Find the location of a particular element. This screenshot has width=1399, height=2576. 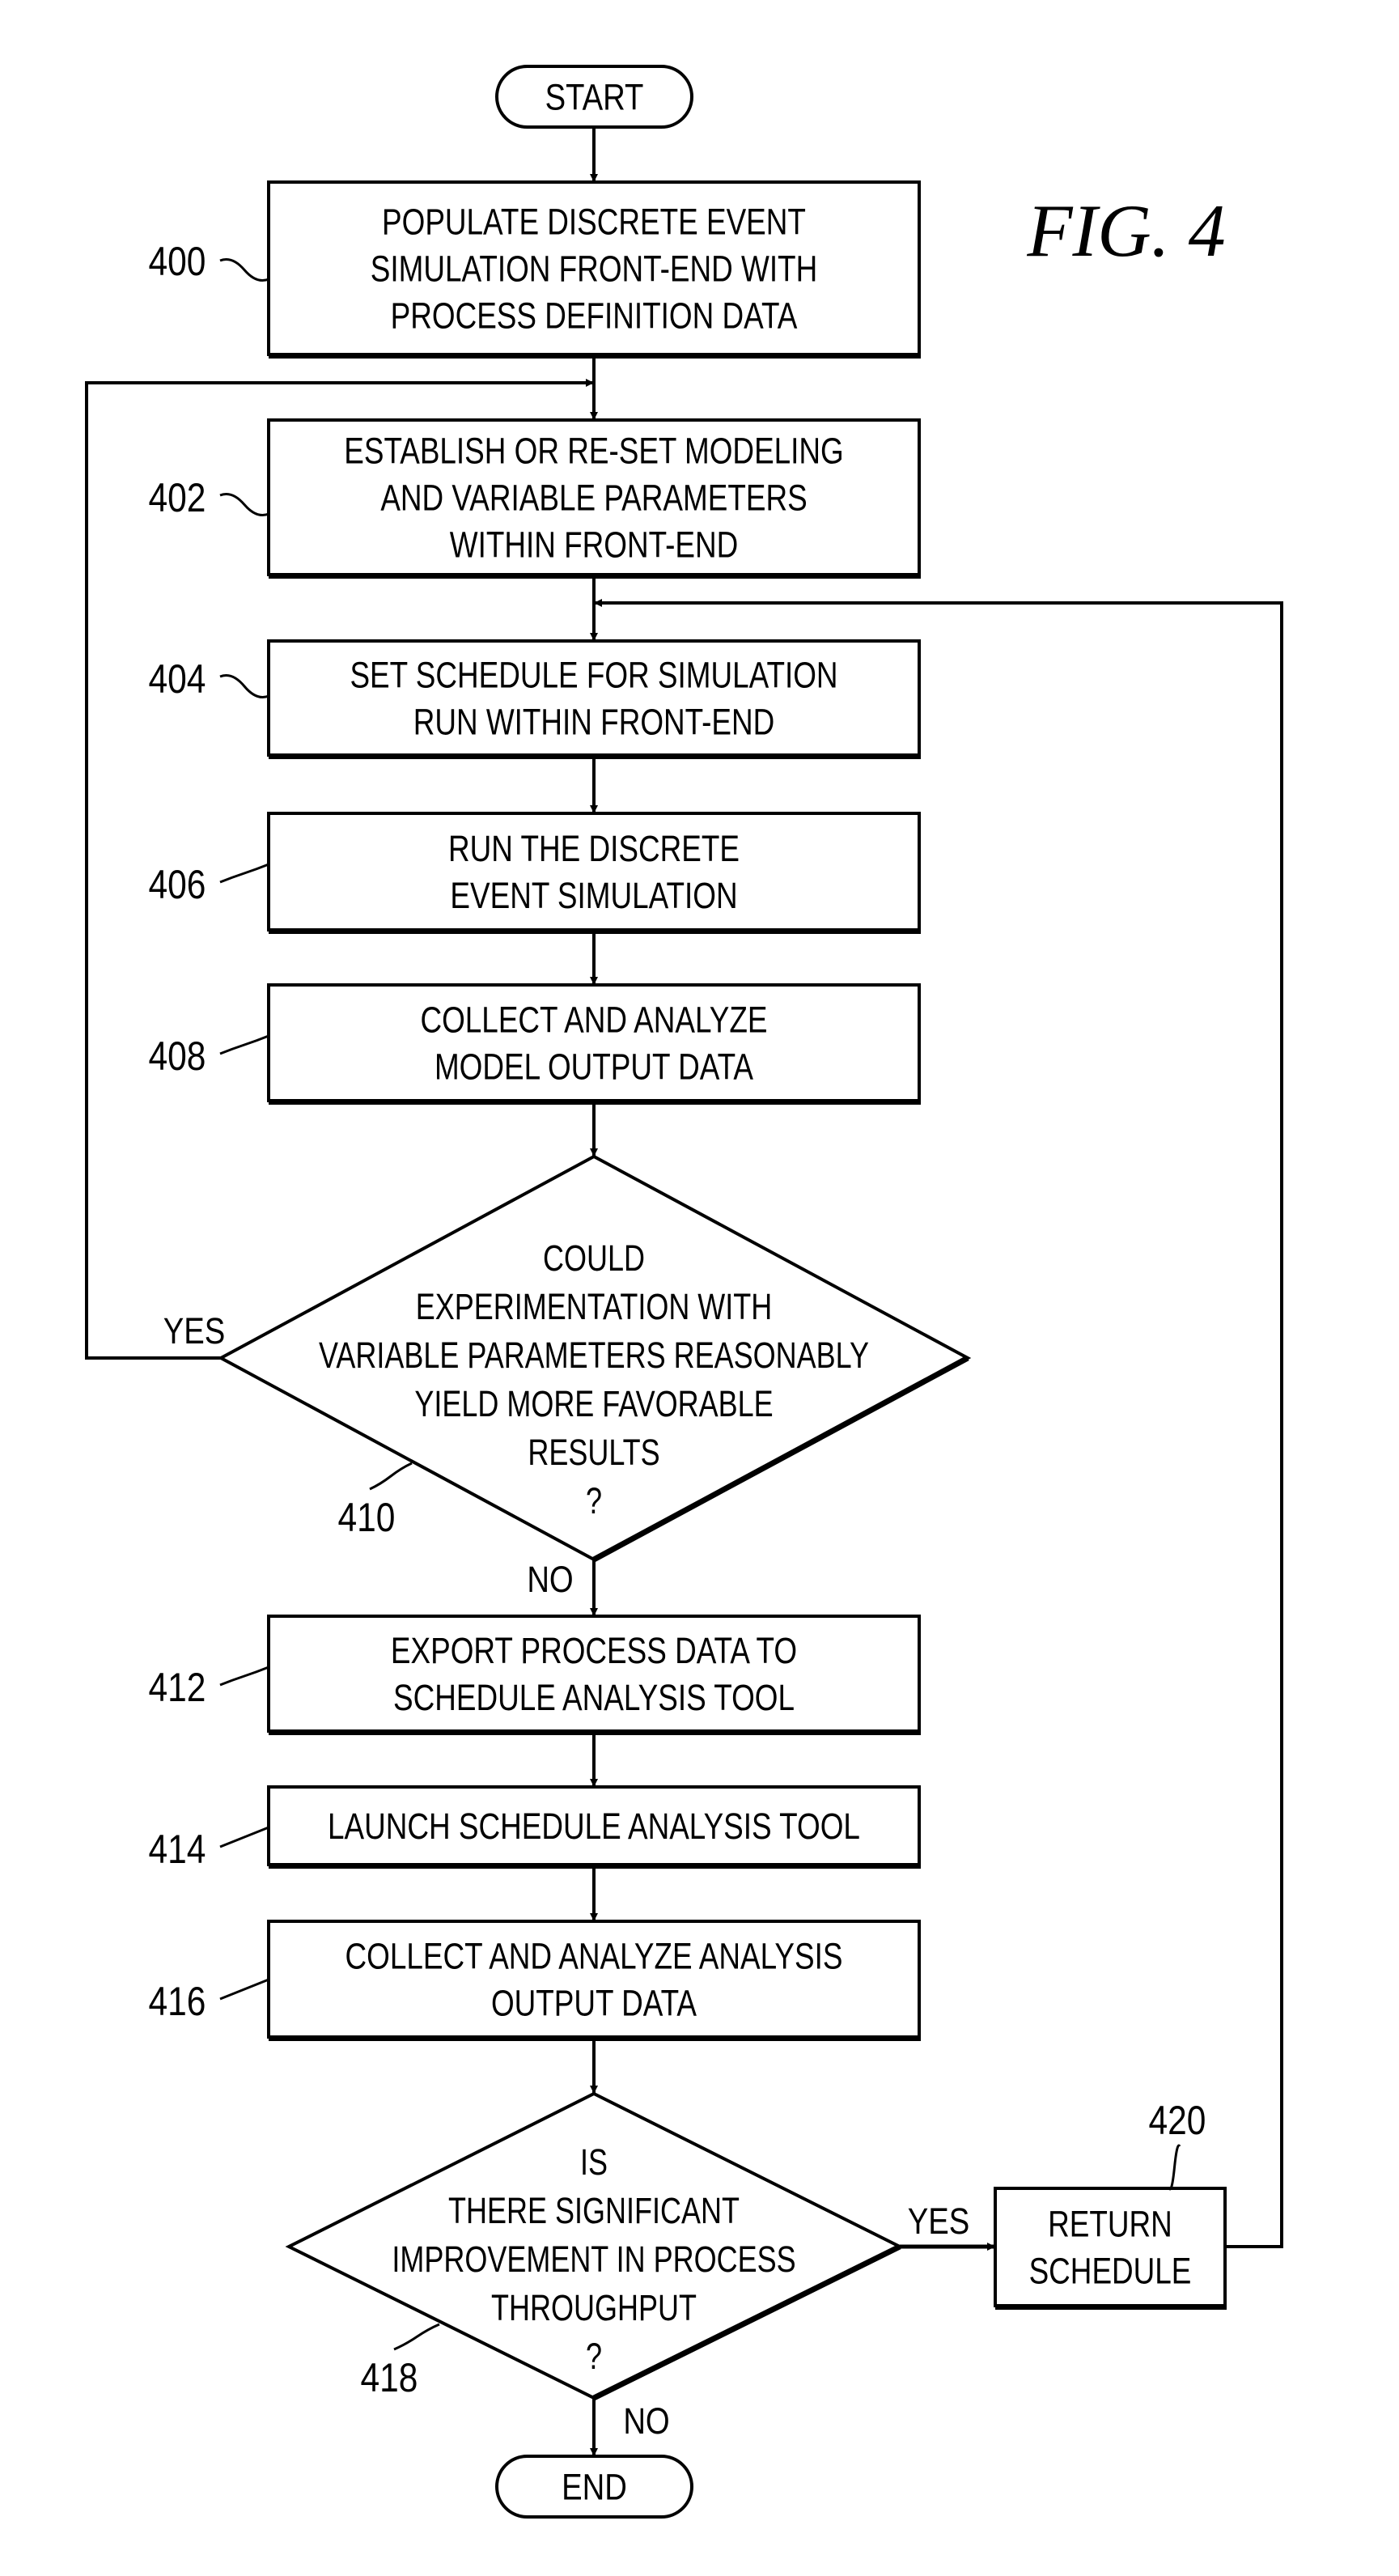

figure-title: FIG. 4 is located at coordinates (1125, 230).